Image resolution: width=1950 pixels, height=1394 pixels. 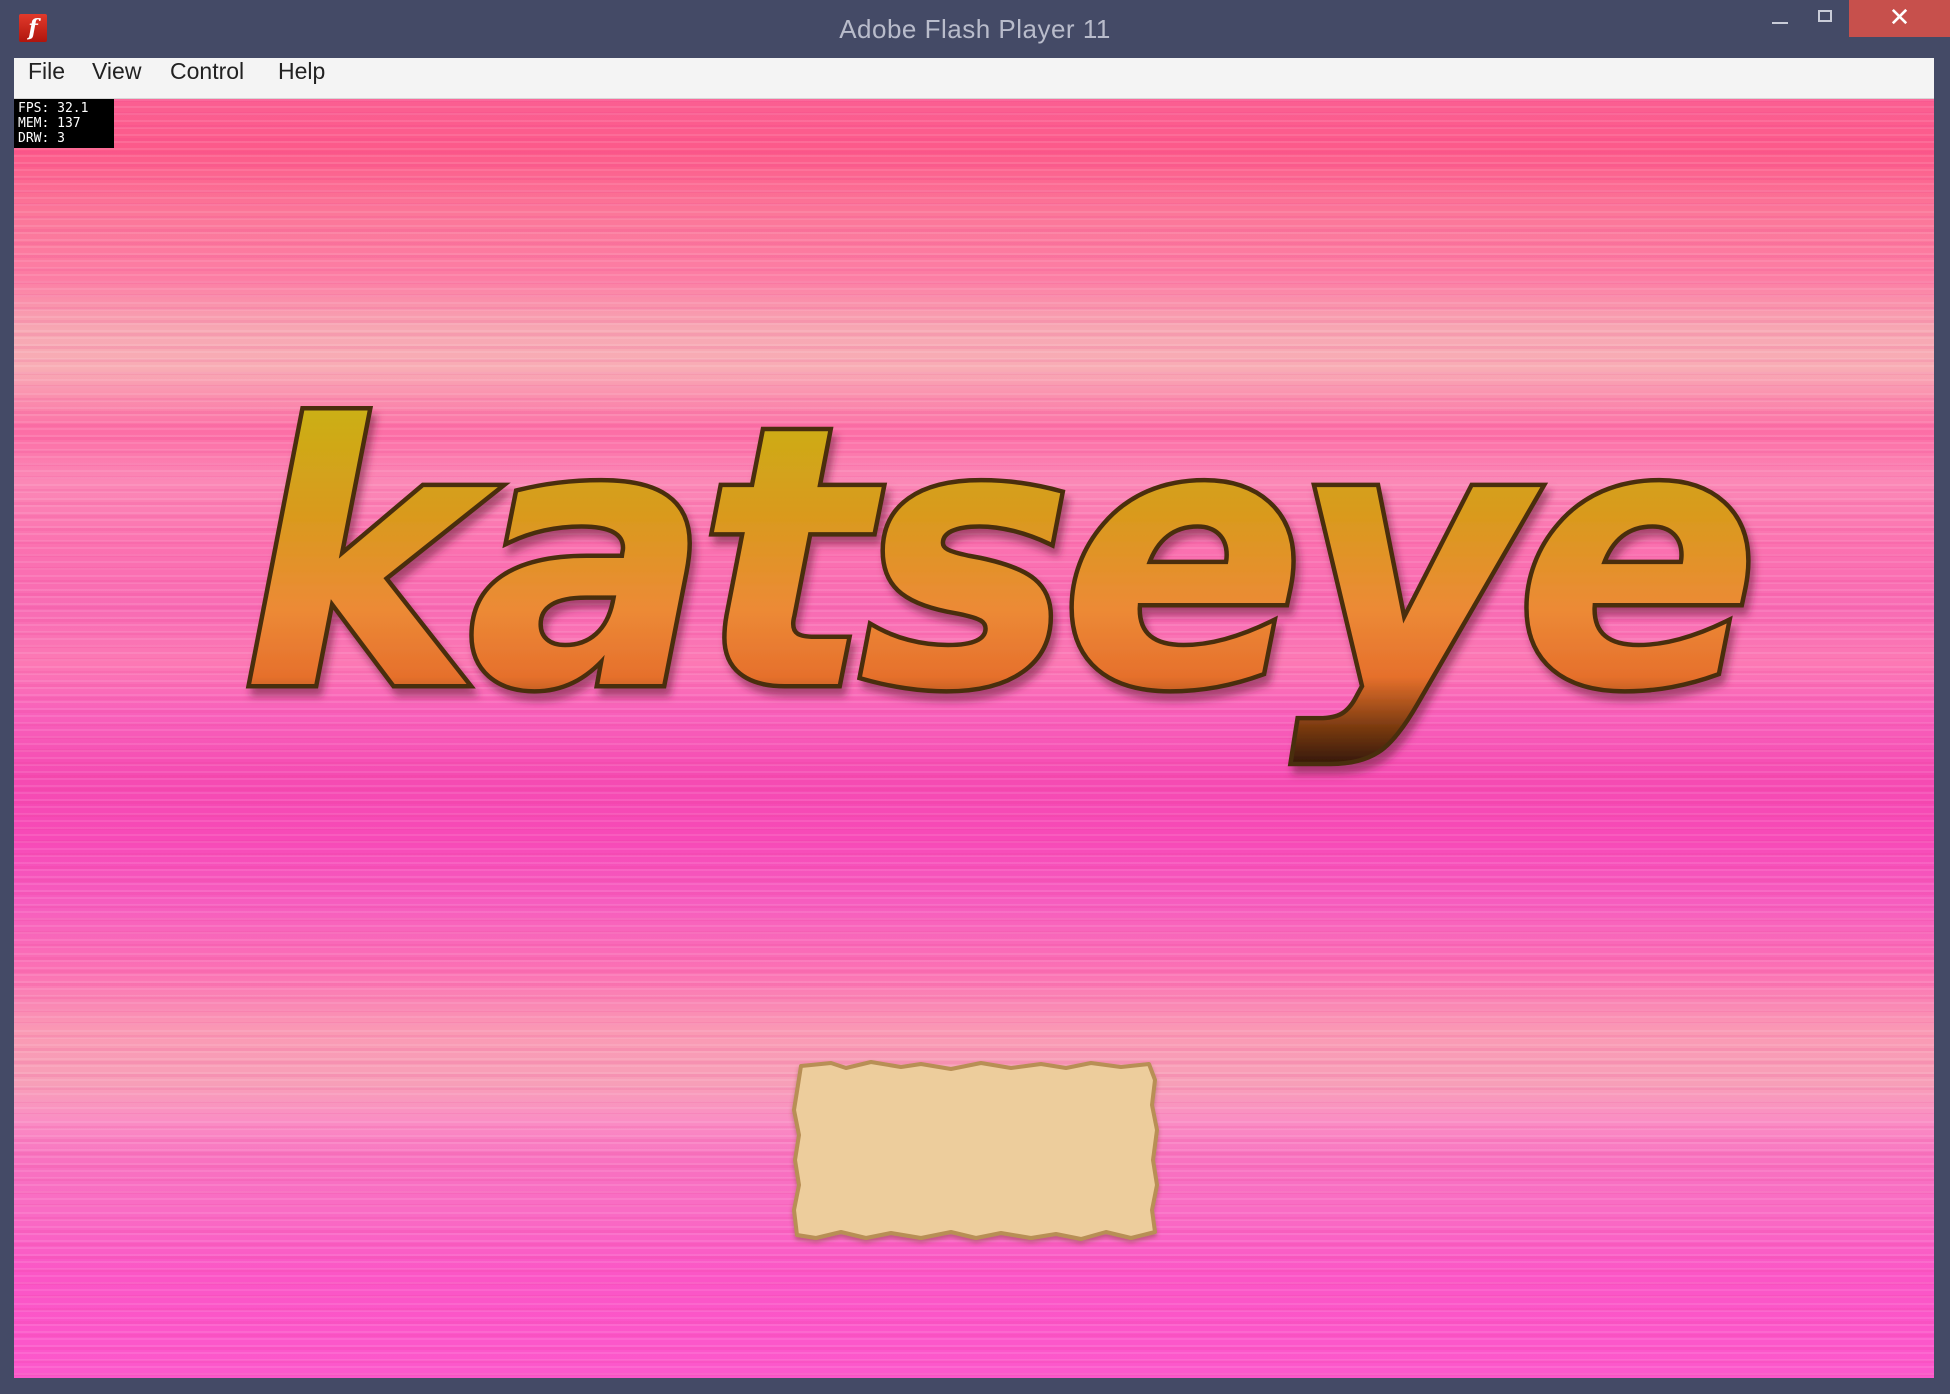 What do you see at coordinates (1780, 23) in the screenshot?
I see `minimize-icon` at bounding box center [1780, 23].